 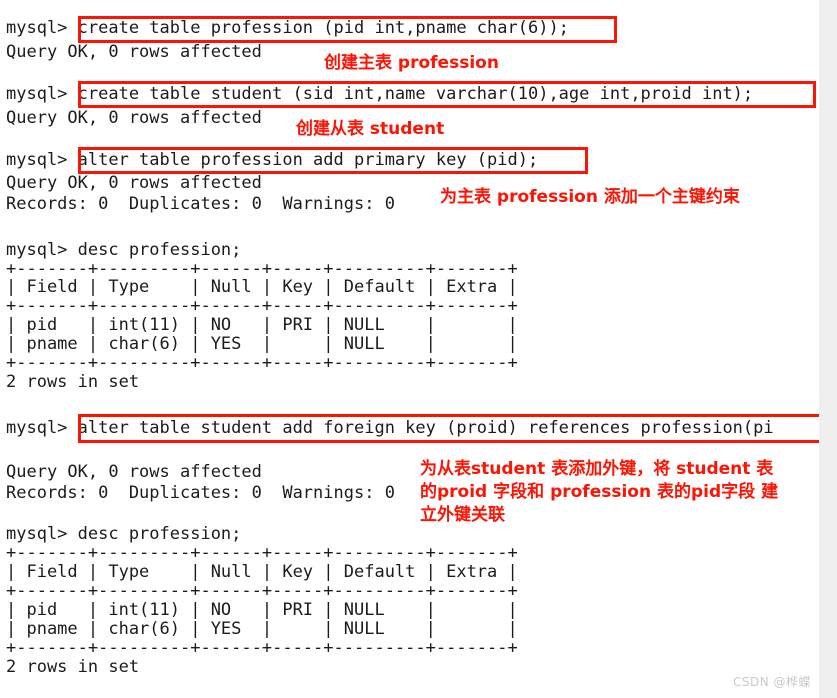 I want to click on red-annotation: 创建主表 profession, so click(x=411, y=63).